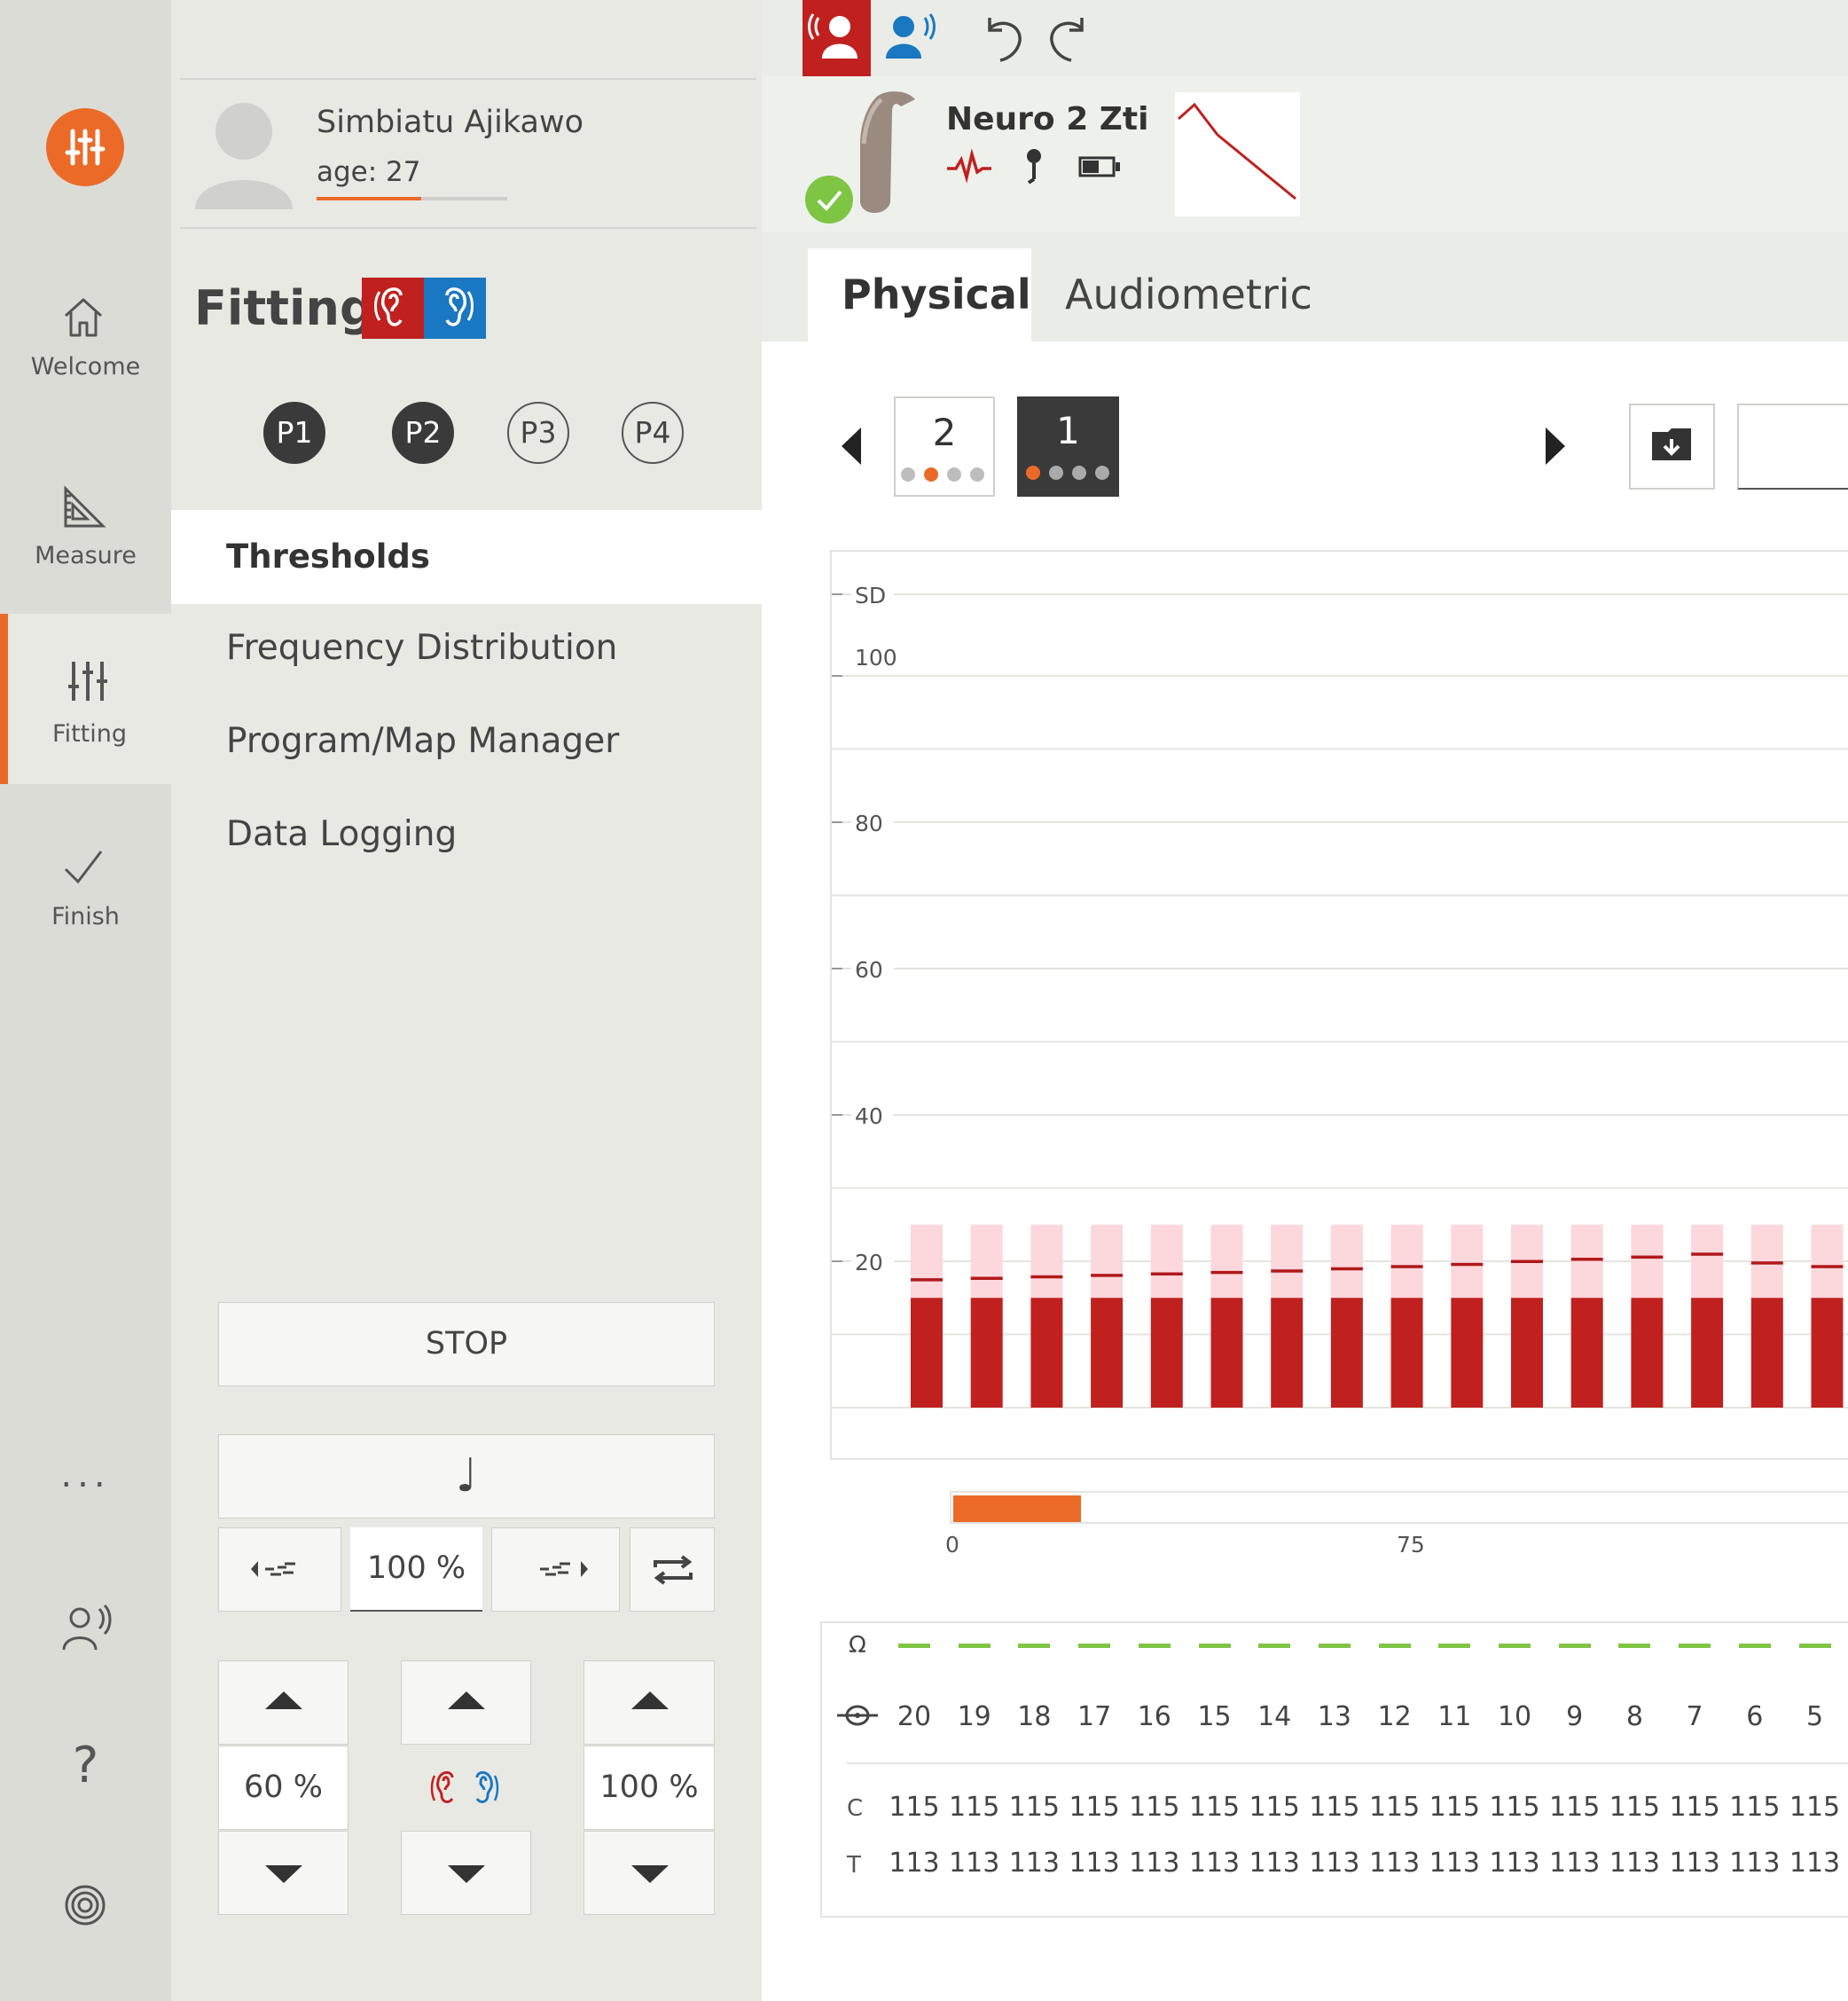 The height and width of the screenshot is (2001, 1848). What do you see at coordinates (273, 1569) in the screenshot?
I see `sweep-left-icon` at bounding box center [273, 1569].